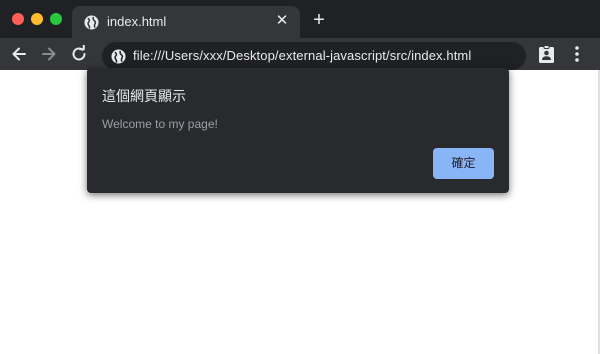 The image size is (600, 354). What do you see at coordinates (577, 54) in the screenshot?
I see `kebab-menu-icon` at bounding box center [577, 54].